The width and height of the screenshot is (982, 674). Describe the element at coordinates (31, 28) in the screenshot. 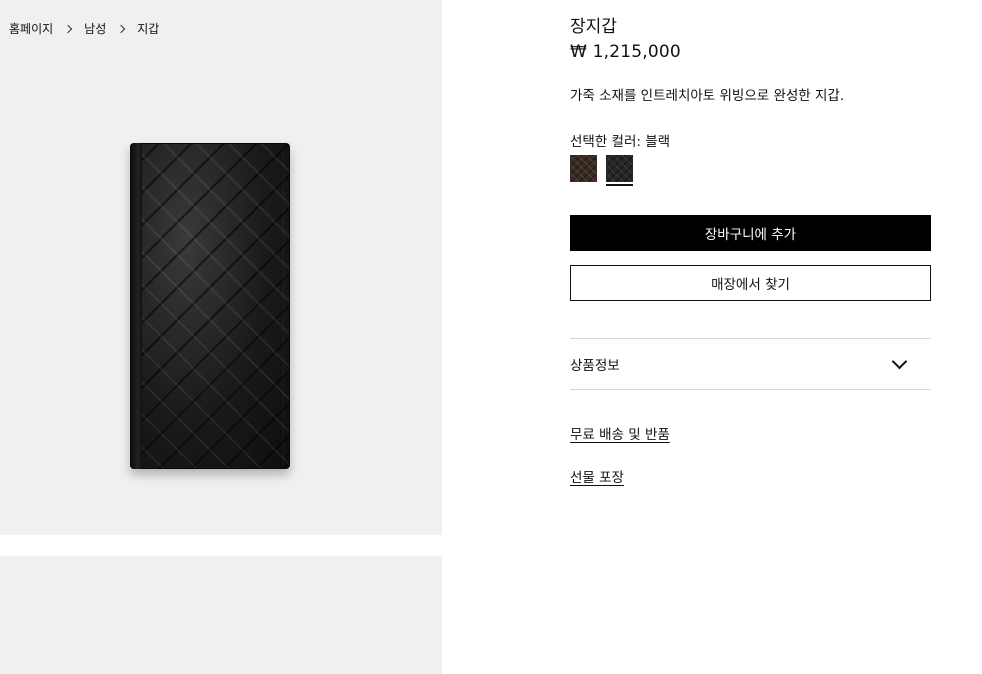

I see `breadcrumb-home: 홈페이지` at that location.